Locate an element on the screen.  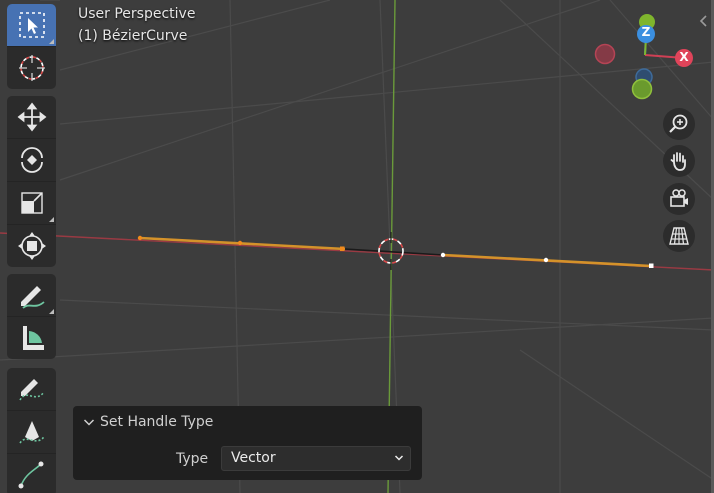
annotate-pencil-icon is located at coordinates (32, 297).